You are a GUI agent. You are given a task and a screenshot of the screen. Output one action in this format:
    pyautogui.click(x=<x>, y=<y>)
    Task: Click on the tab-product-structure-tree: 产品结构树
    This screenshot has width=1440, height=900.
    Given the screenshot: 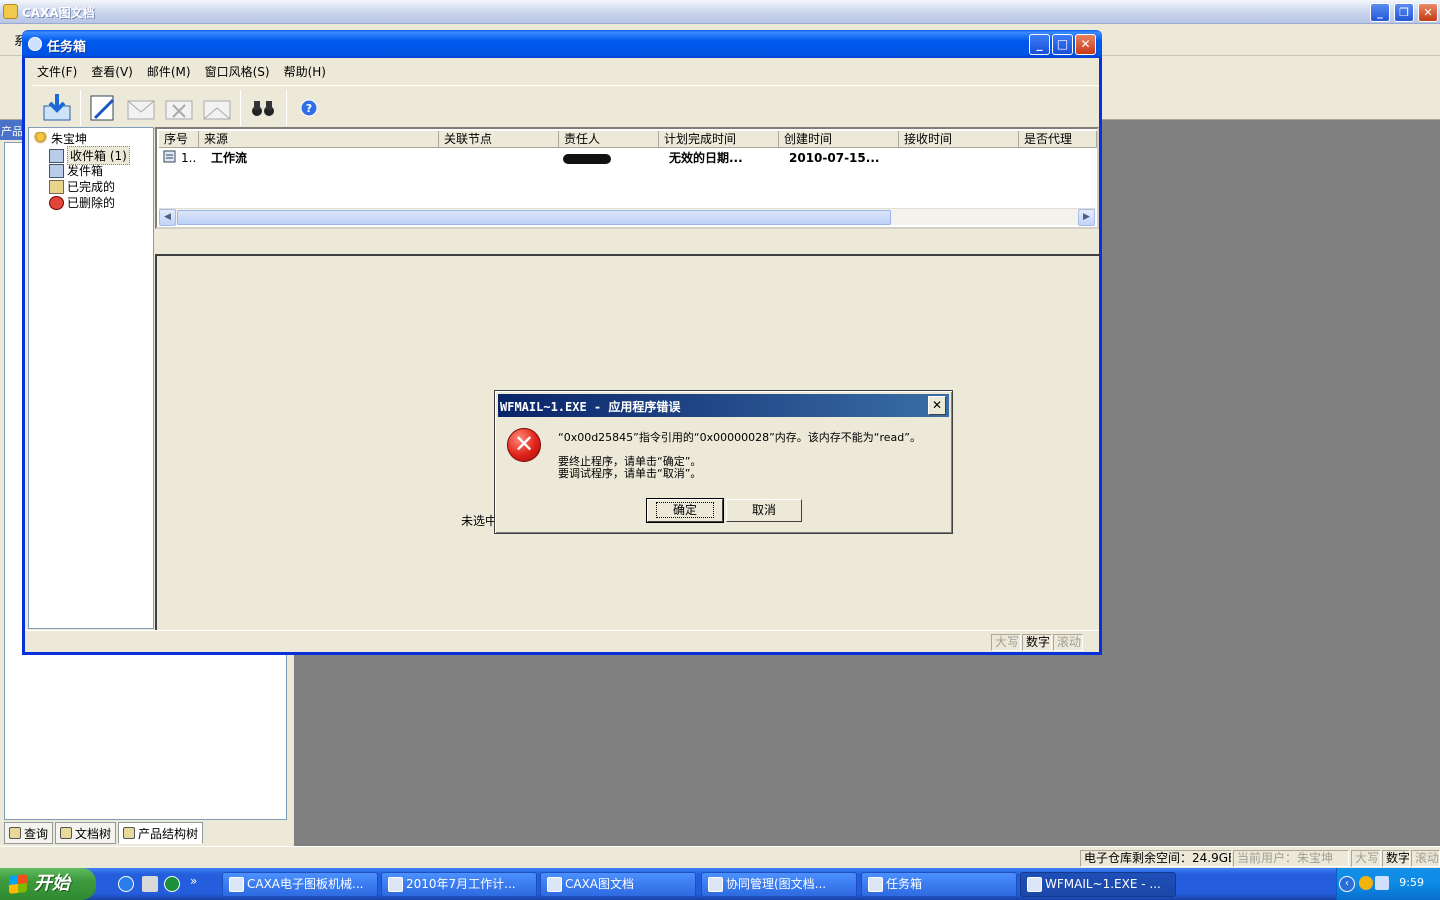 What is the action you would take?
    pyautogui.click(x=161, y=833)
    